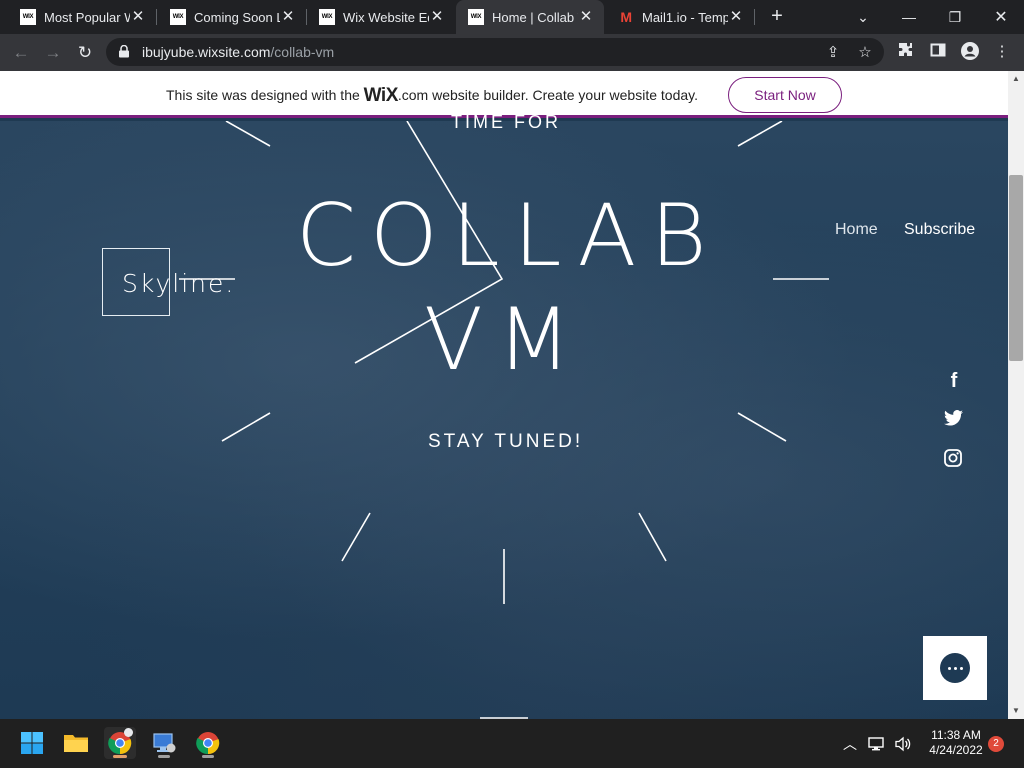  What do you see at coordinates (1016, 268) in the screenshot?
I see `scrollbar-thumb` at bounding box center [1016, 268].